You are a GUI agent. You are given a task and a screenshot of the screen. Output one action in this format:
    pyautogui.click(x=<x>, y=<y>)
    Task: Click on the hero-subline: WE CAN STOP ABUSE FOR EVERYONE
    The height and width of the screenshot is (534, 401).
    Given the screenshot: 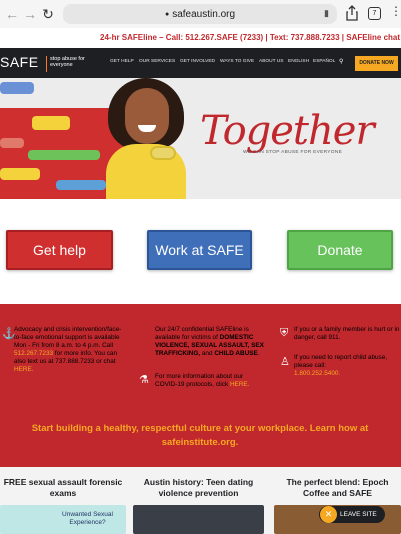 What is the action you would take?
    pyautogui.click(x=293, y=152)
    